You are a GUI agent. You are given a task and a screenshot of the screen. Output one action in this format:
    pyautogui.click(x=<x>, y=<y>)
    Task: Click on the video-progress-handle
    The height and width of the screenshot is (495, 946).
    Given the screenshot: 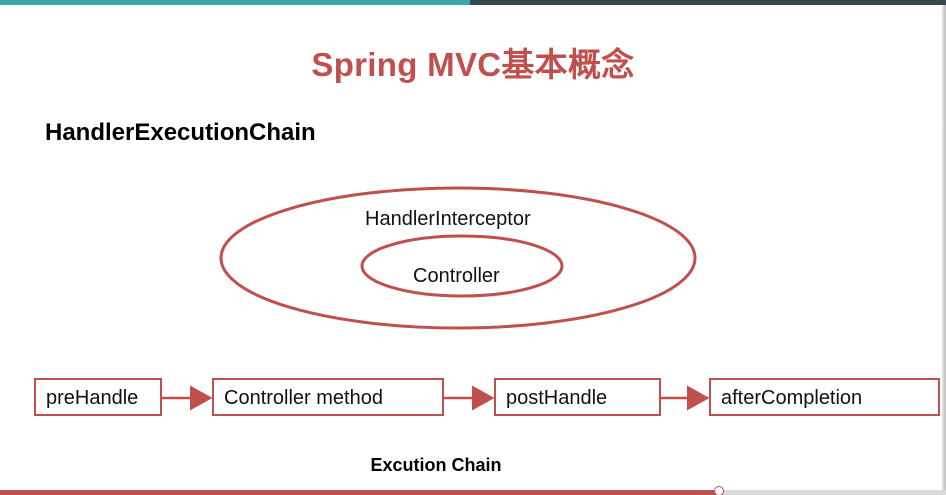 What is the action you would take?
    pyautogui.click(x=719, y=490)
    